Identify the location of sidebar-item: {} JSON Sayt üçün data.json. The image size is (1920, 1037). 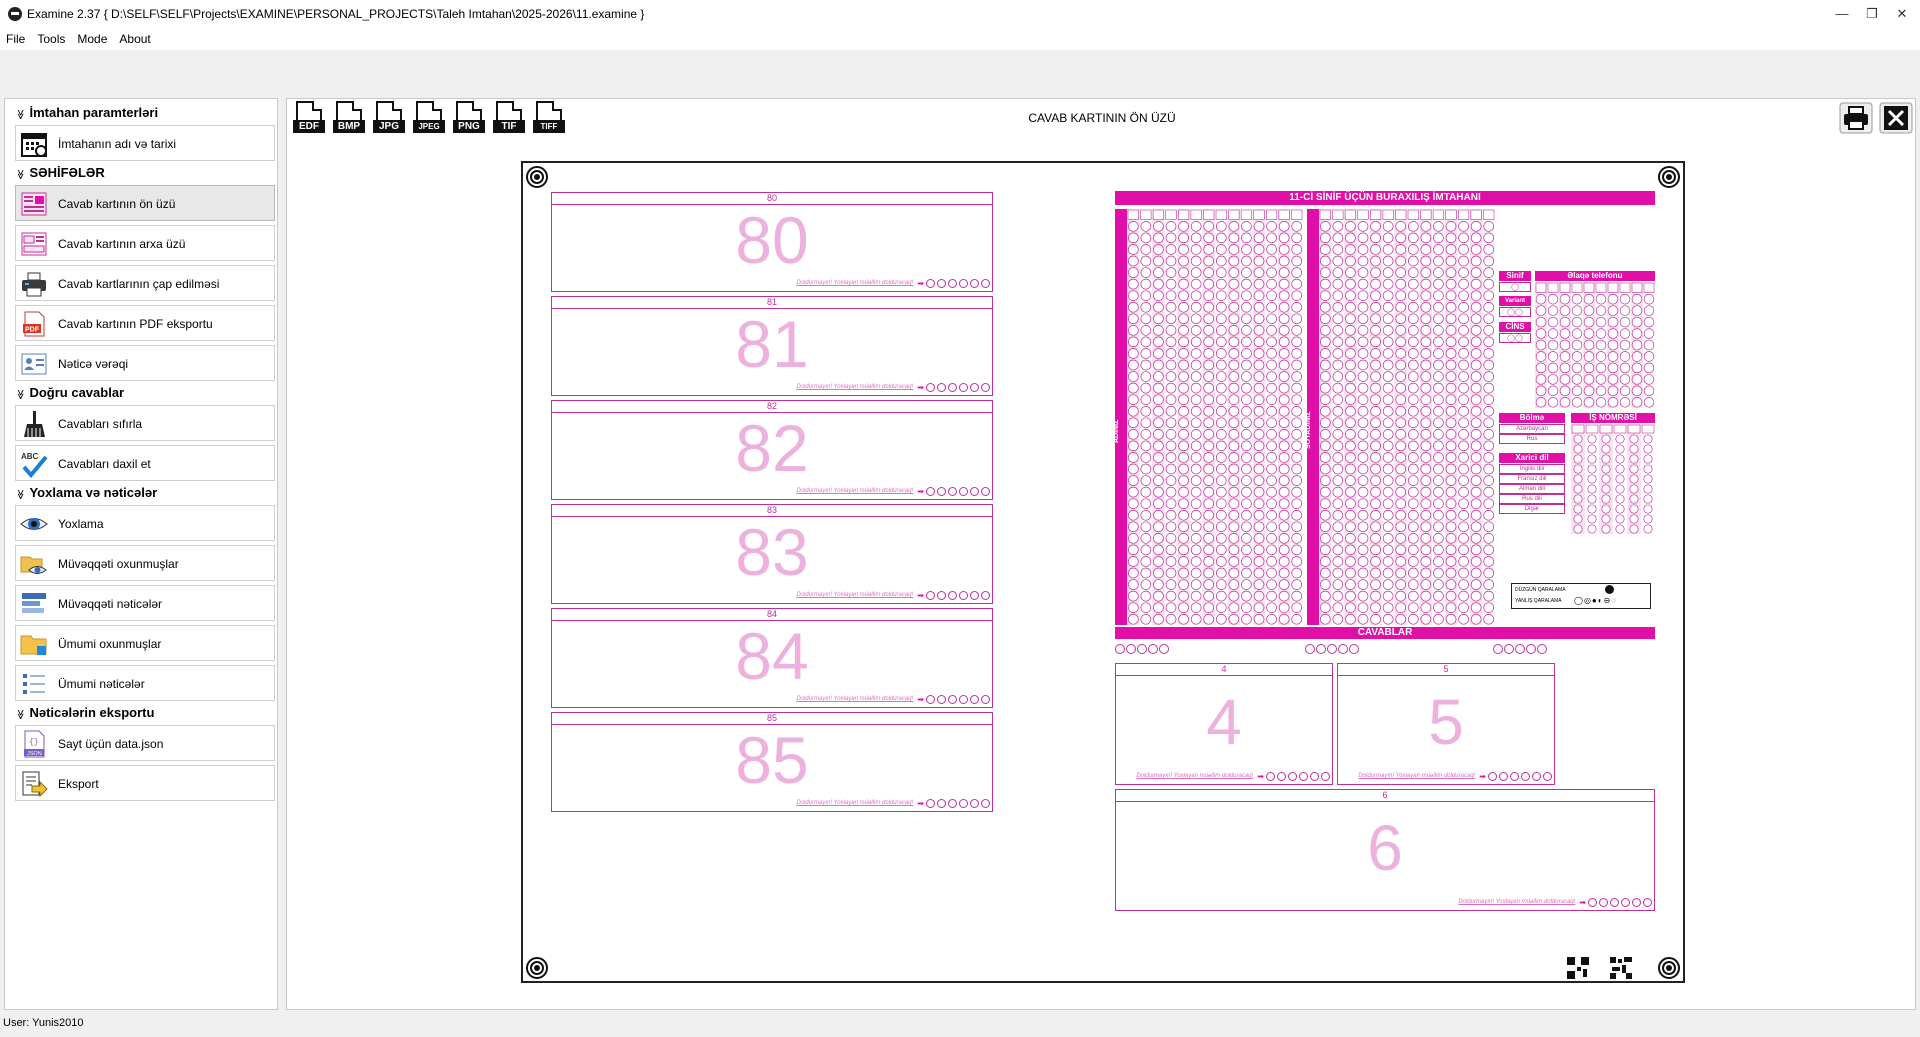
(145, 743).